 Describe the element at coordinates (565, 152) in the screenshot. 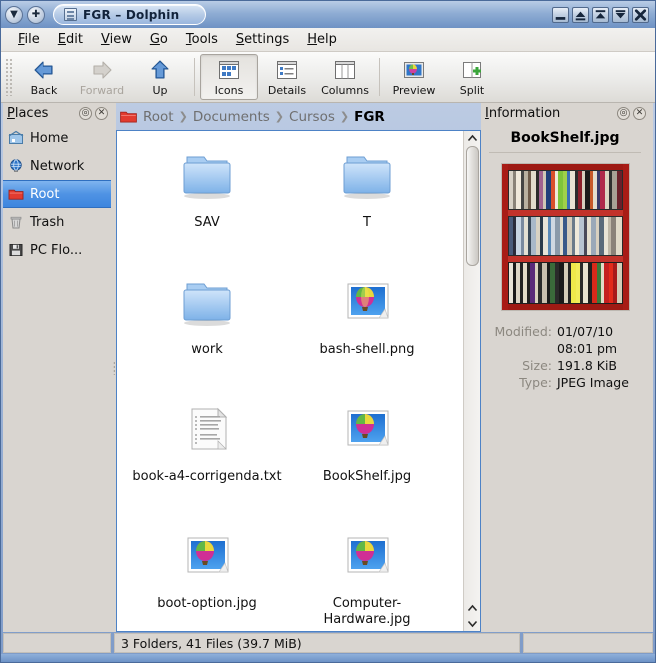

I see `information-divider` at that location.